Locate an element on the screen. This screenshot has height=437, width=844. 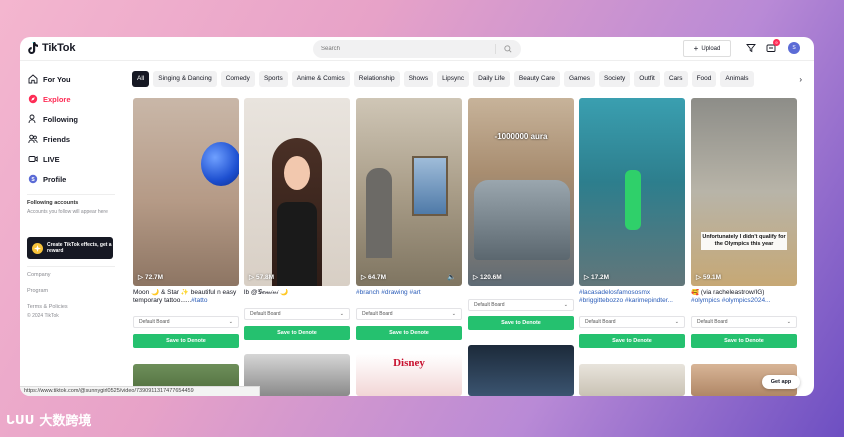
messages-button is located at coordinates (751, 48).